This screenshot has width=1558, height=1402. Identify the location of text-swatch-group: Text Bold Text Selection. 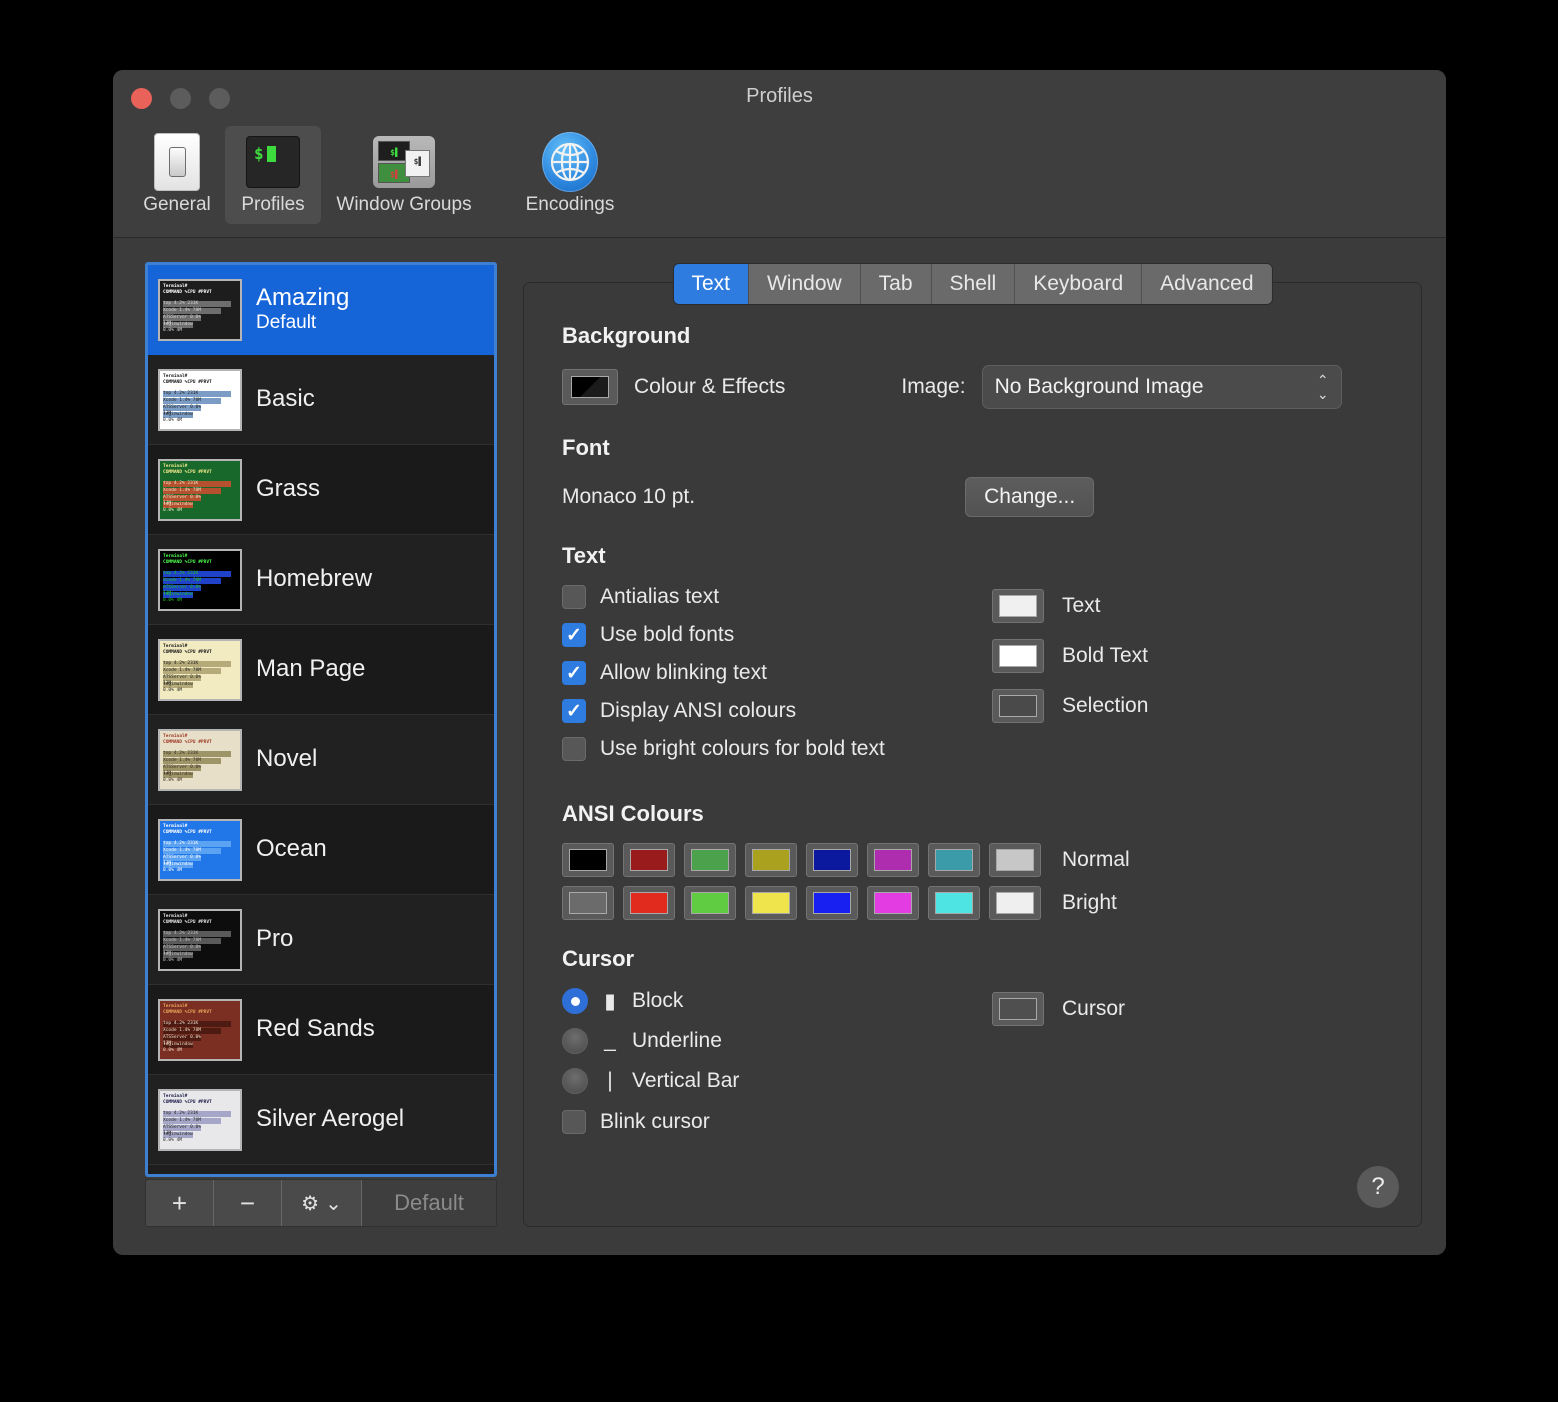
(1070, 680).